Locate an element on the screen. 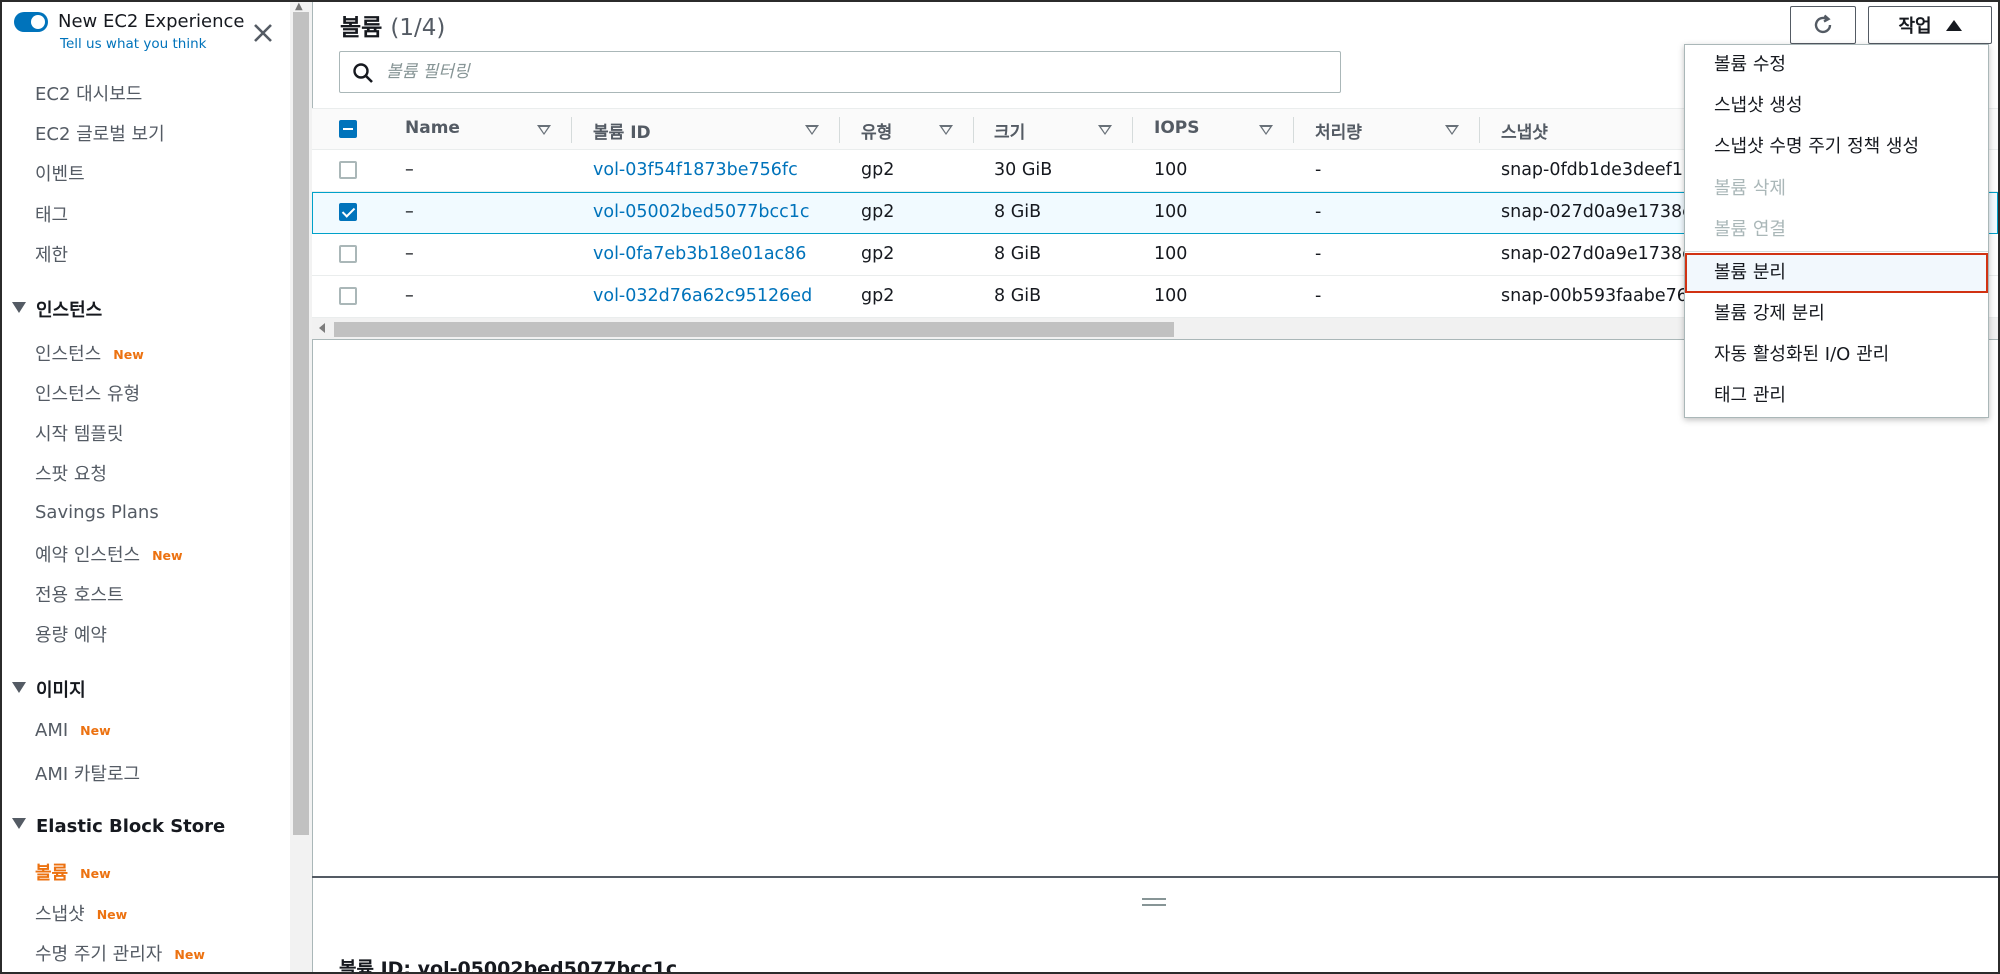 The height and width of the screenshot is (974, 2000). menu-item-create-lifecycle-policy: 스냅샷 수명 주기 정책 생성 is located at coordinates (1836, 147).